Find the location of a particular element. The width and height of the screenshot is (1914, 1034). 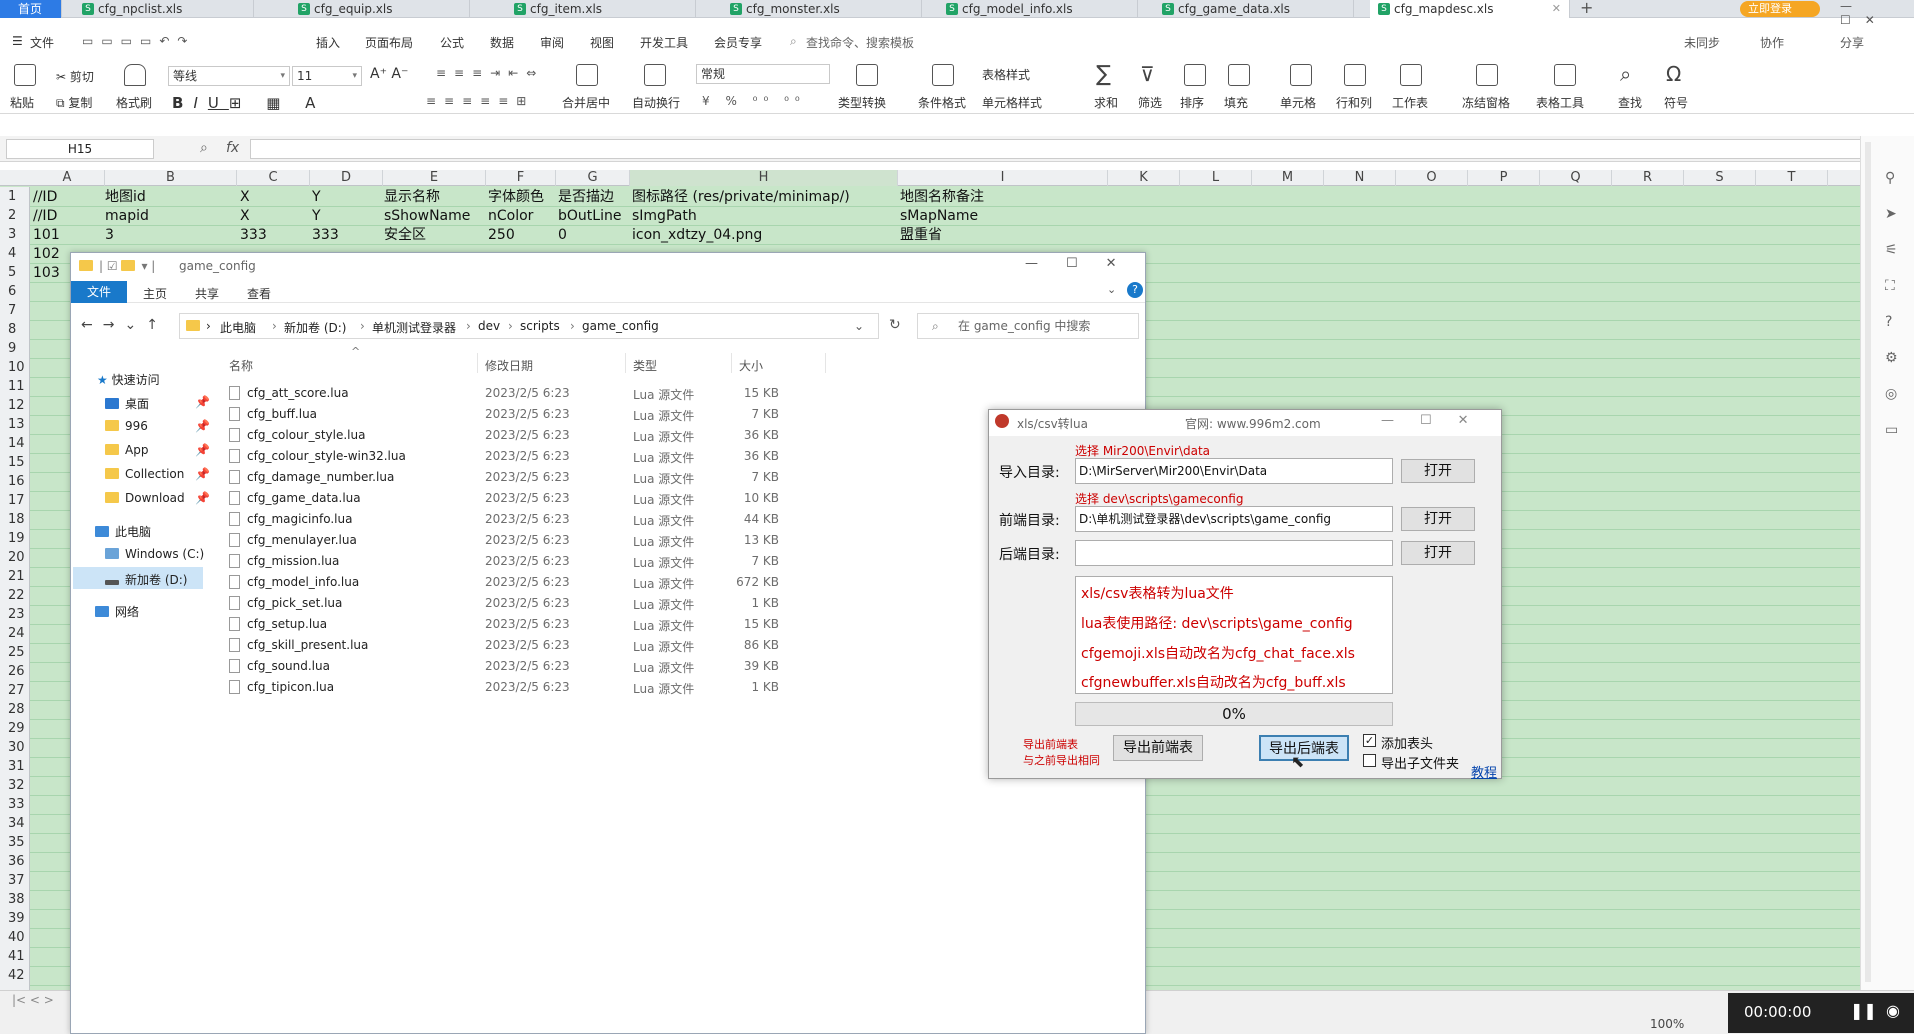

table-tools-label: 表格工具 is located at coordinates (1560, 102).